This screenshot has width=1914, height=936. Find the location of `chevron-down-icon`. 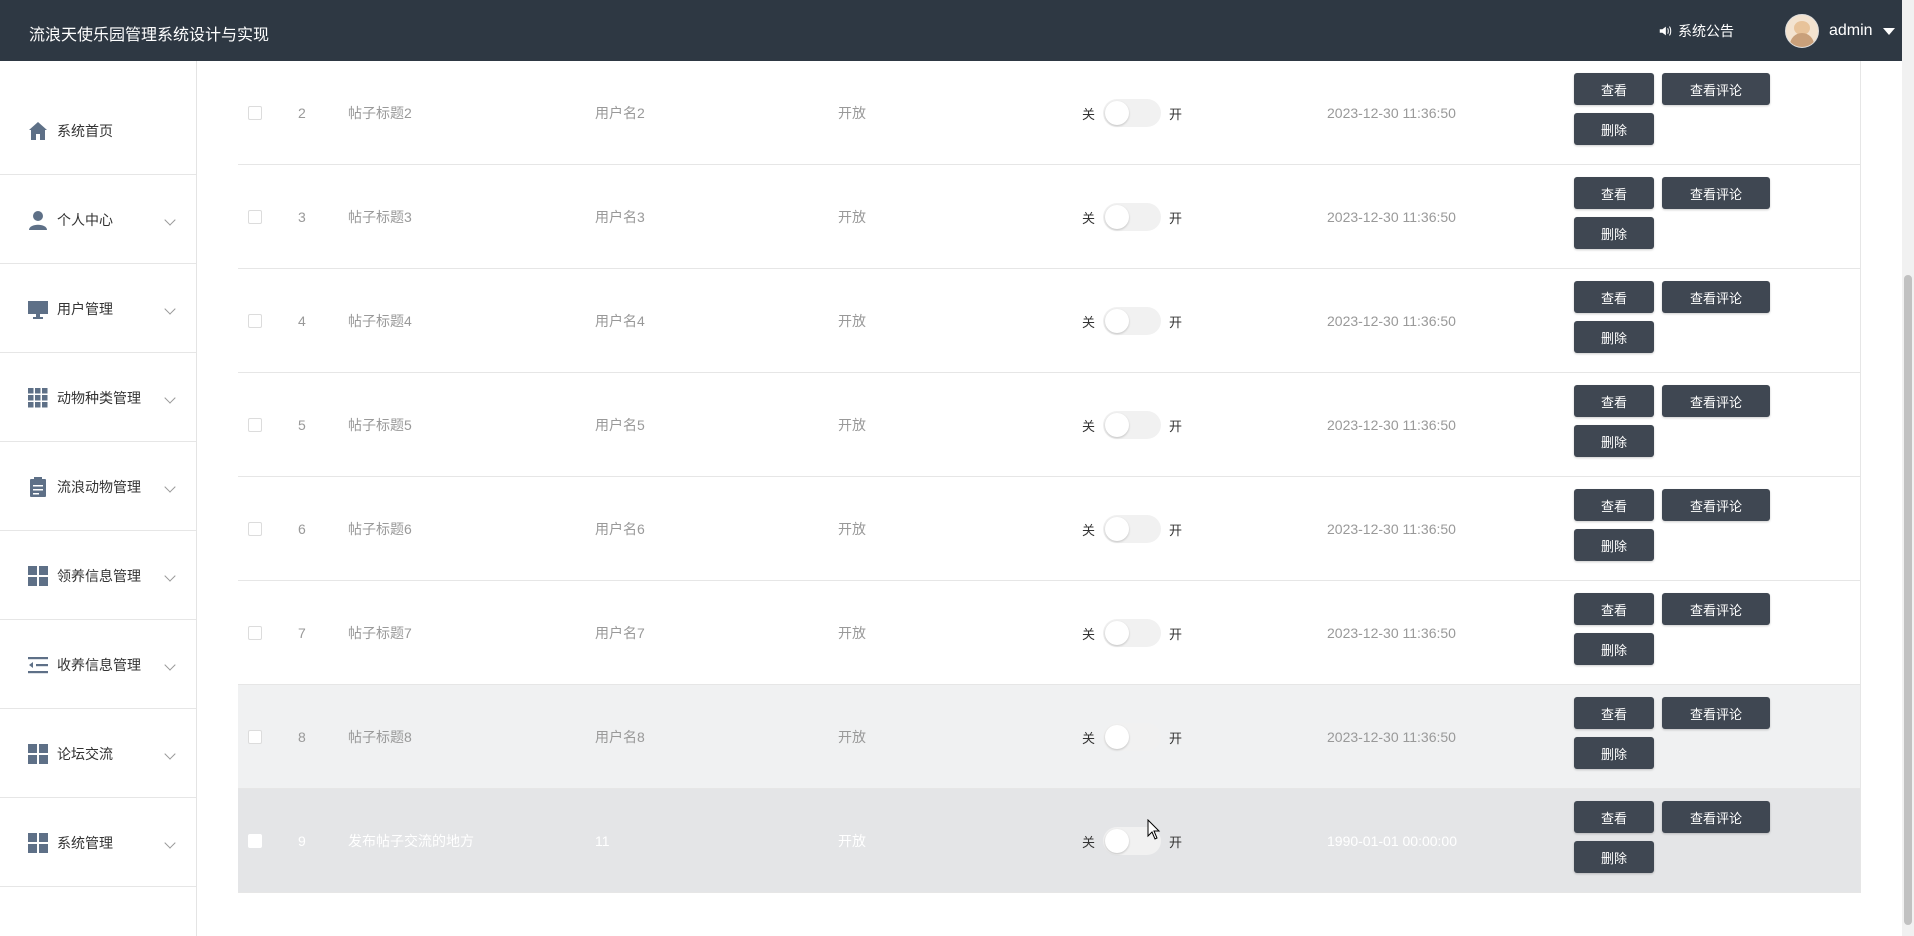

chevron-down-icon is located at coordinates (170, 754).